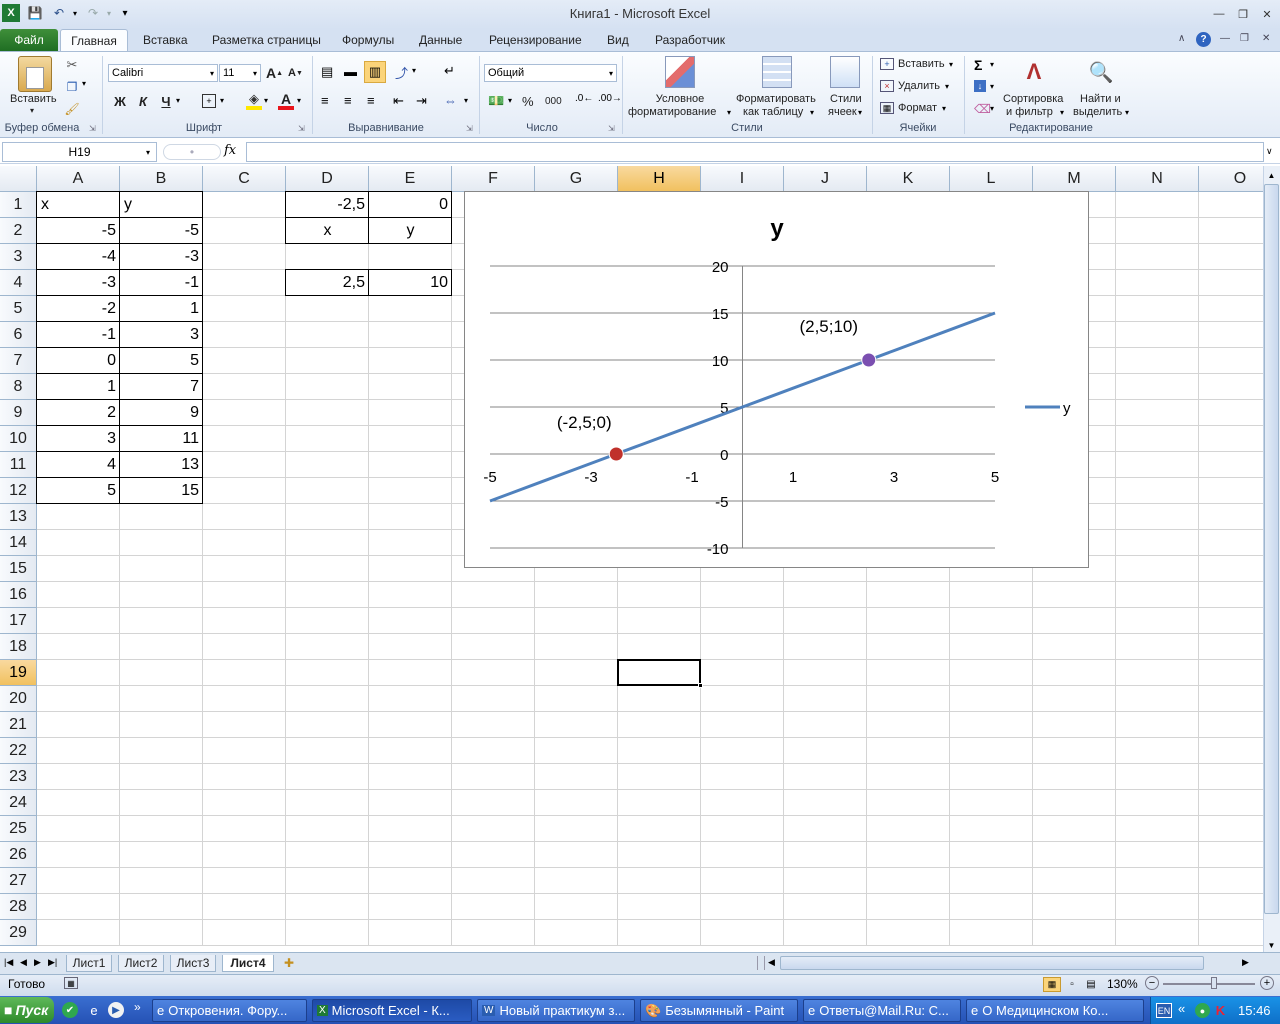  Describe the element at coordinates (680, 72) in the screenshot. I see `conditional-formatting-icon` at that location.